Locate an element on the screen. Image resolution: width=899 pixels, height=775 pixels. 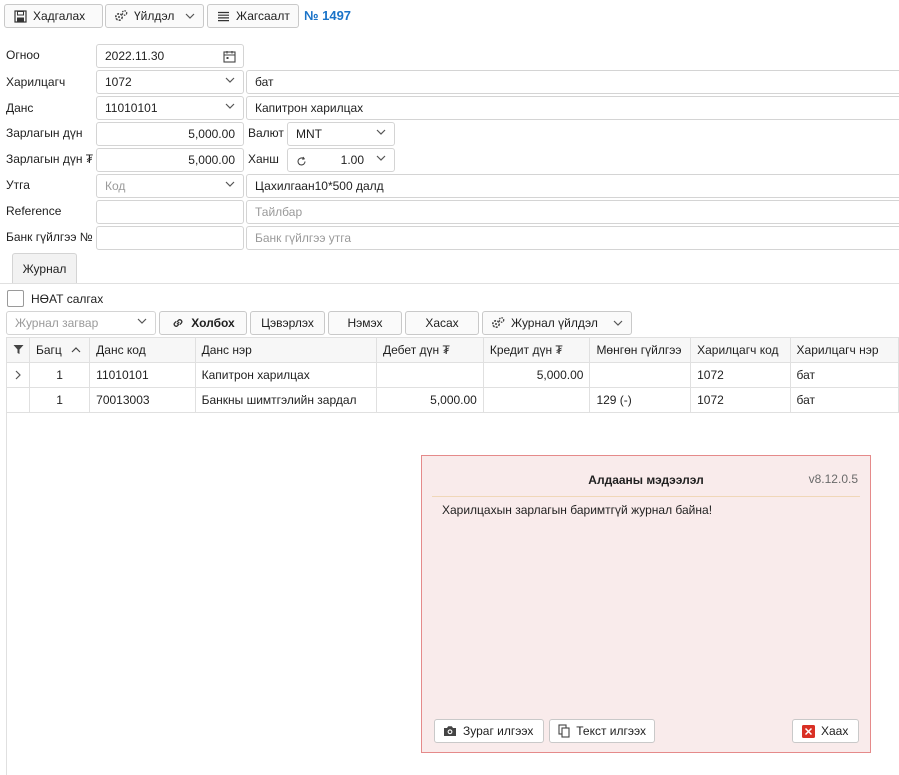
cell-debit: 5,000.00 is located at coordinates (430, 400).